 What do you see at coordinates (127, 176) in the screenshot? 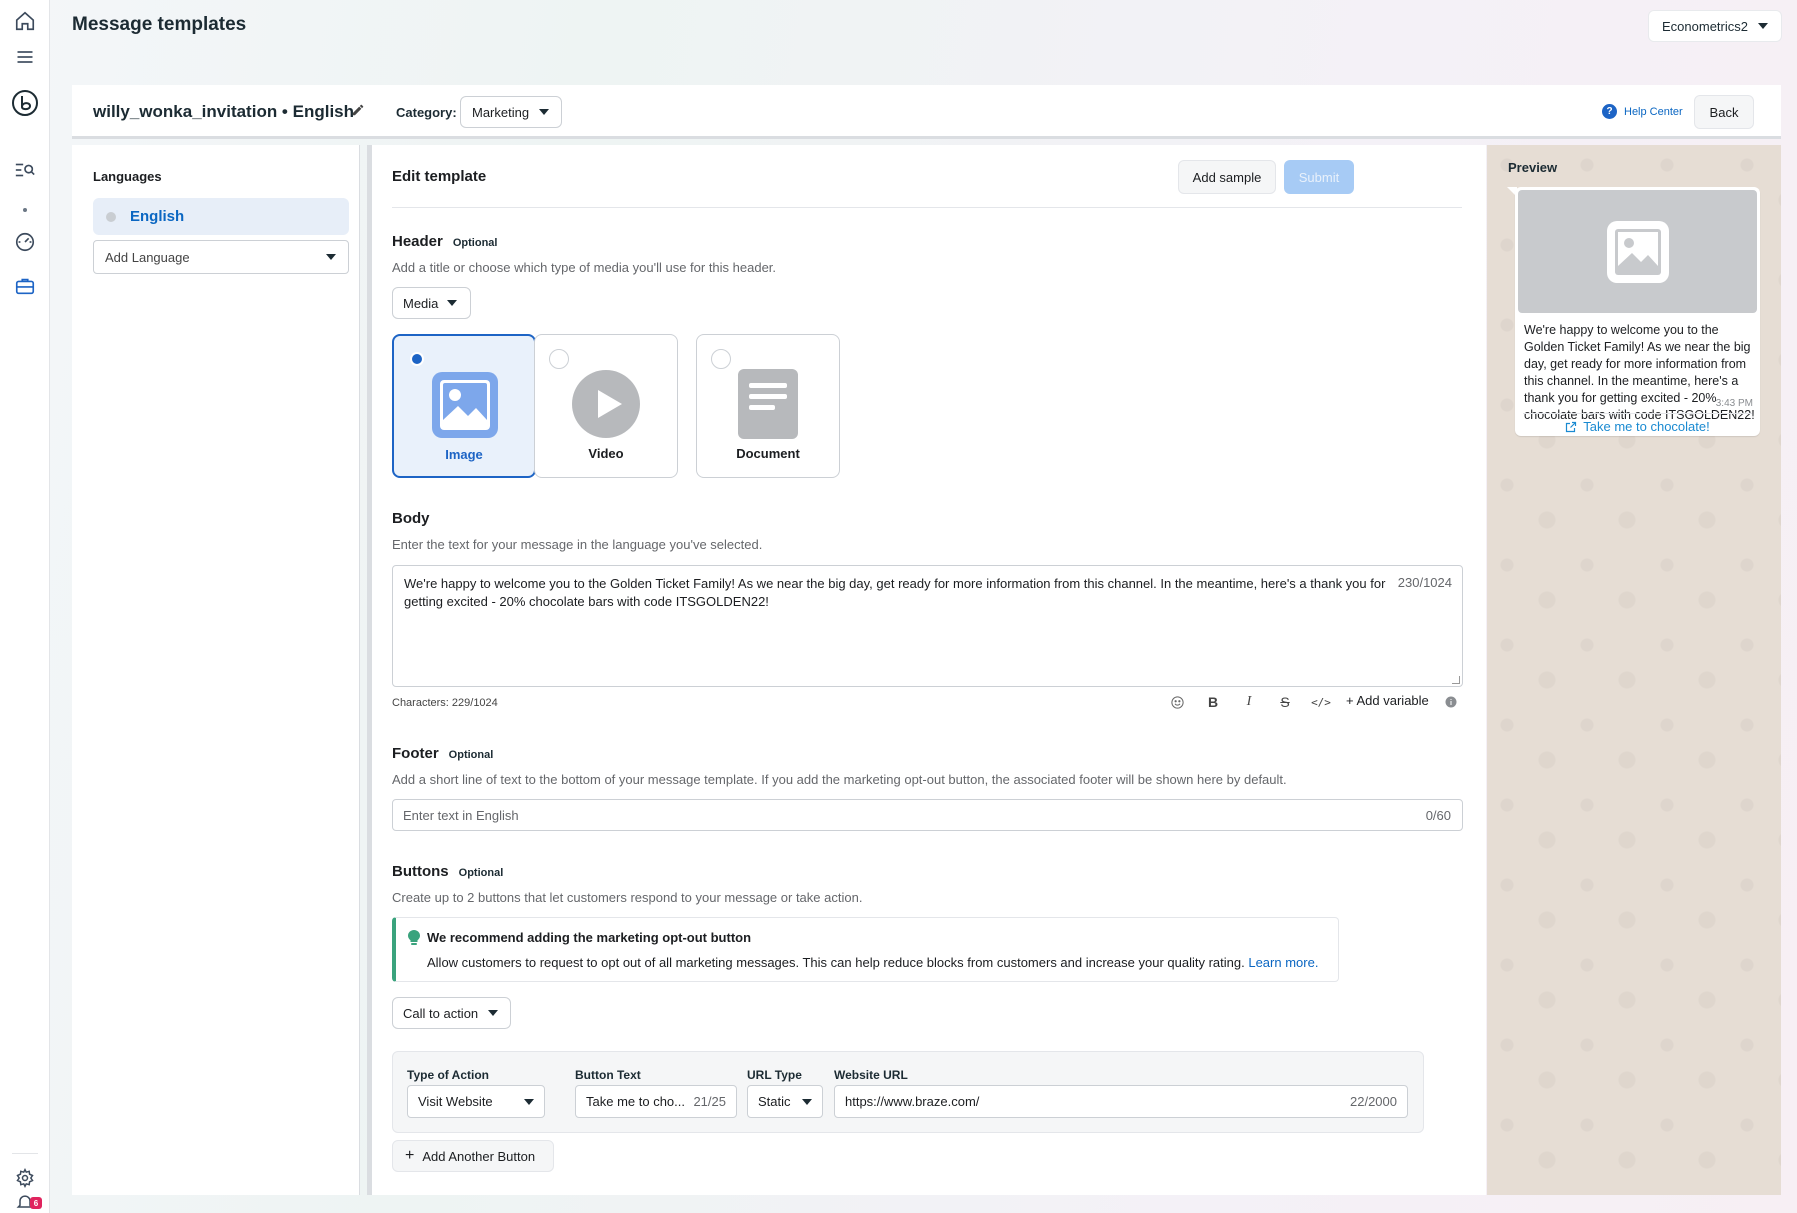
I see `languages-title: Languages` at bounding box center [127, 176].